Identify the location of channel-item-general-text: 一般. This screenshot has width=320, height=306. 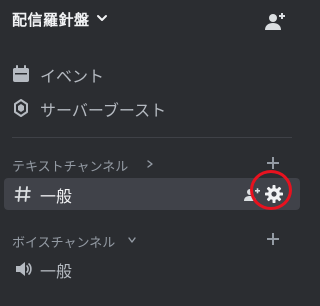
(152, 194).